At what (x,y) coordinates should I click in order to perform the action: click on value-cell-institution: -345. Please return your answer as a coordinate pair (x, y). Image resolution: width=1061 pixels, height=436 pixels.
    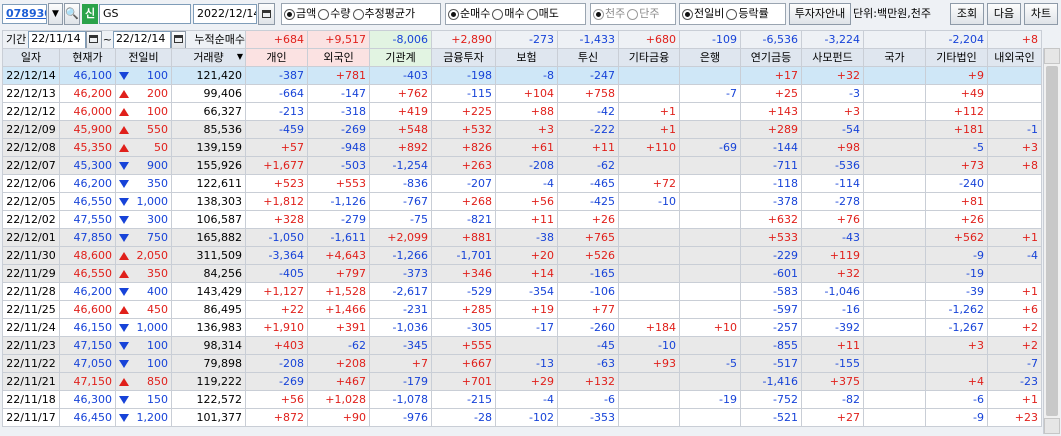
    Looking at the image, I should click on (401, 345).